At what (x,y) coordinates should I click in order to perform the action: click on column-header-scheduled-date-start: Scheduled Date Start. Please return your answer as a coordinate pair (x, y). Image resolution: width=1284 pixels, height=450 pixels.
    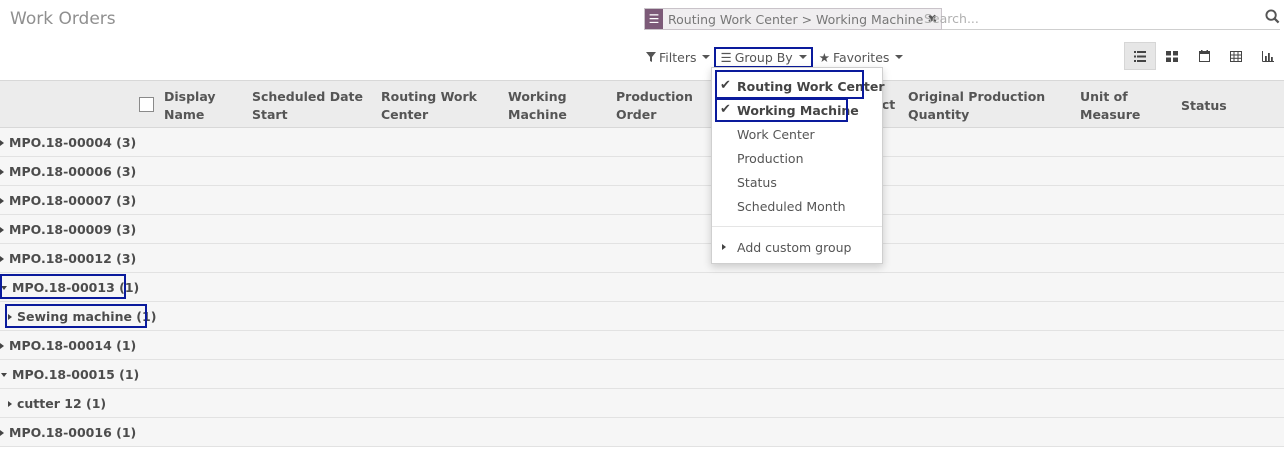
    Looking at the image, I should click on (307, 106).